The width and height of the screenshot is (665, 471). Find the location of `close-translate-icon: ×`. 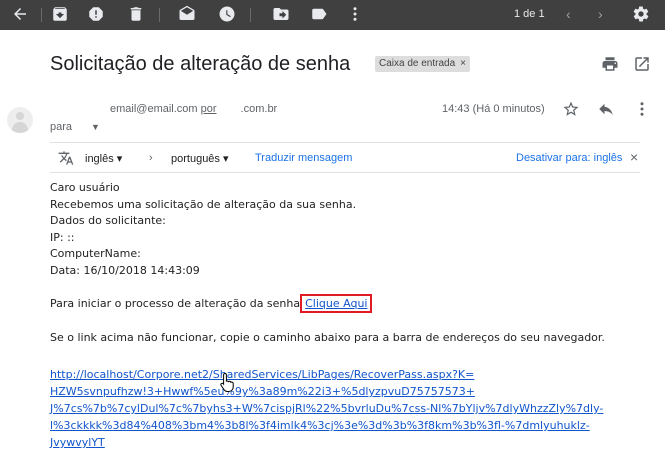

close-translate-icon: × is located at coordinates (634, 157).